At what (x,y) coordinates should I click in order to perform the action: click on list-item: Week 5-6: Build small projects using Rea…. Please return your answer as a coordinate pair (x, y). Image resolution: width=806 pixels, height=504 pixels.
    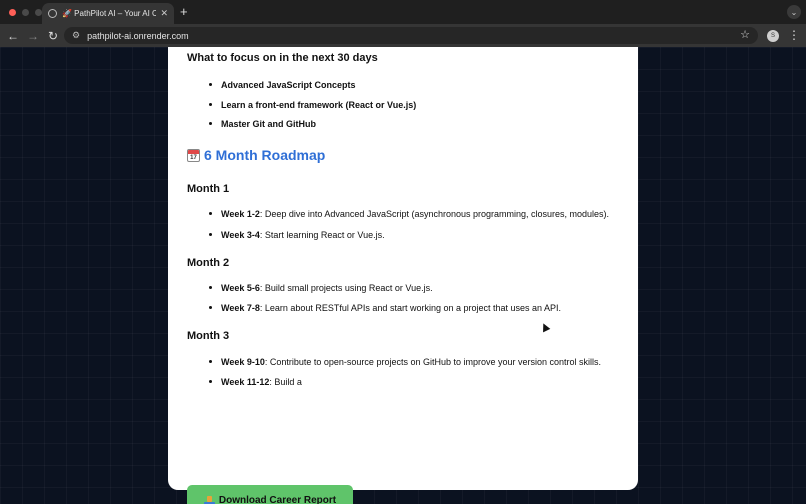
    Looking at the image, I should click on (321, 288).